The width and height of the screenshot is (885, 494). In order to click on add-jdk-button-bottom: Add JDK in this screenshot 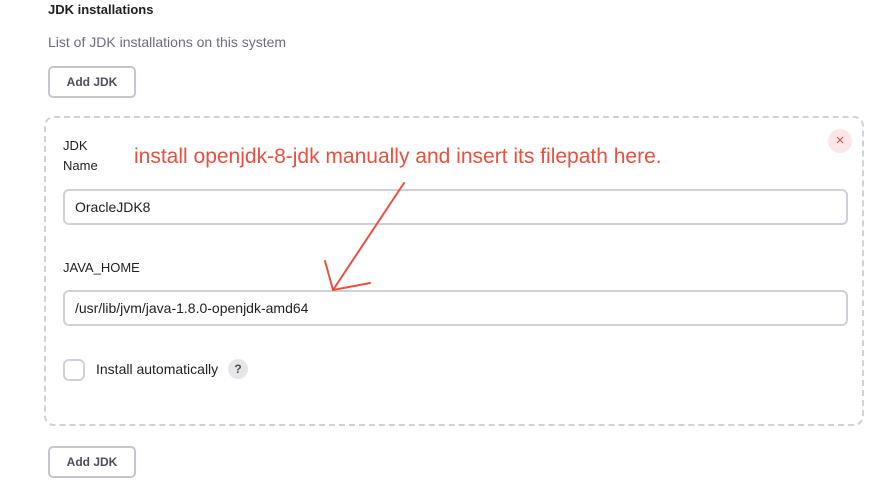, I will do `click(92, 462)`.